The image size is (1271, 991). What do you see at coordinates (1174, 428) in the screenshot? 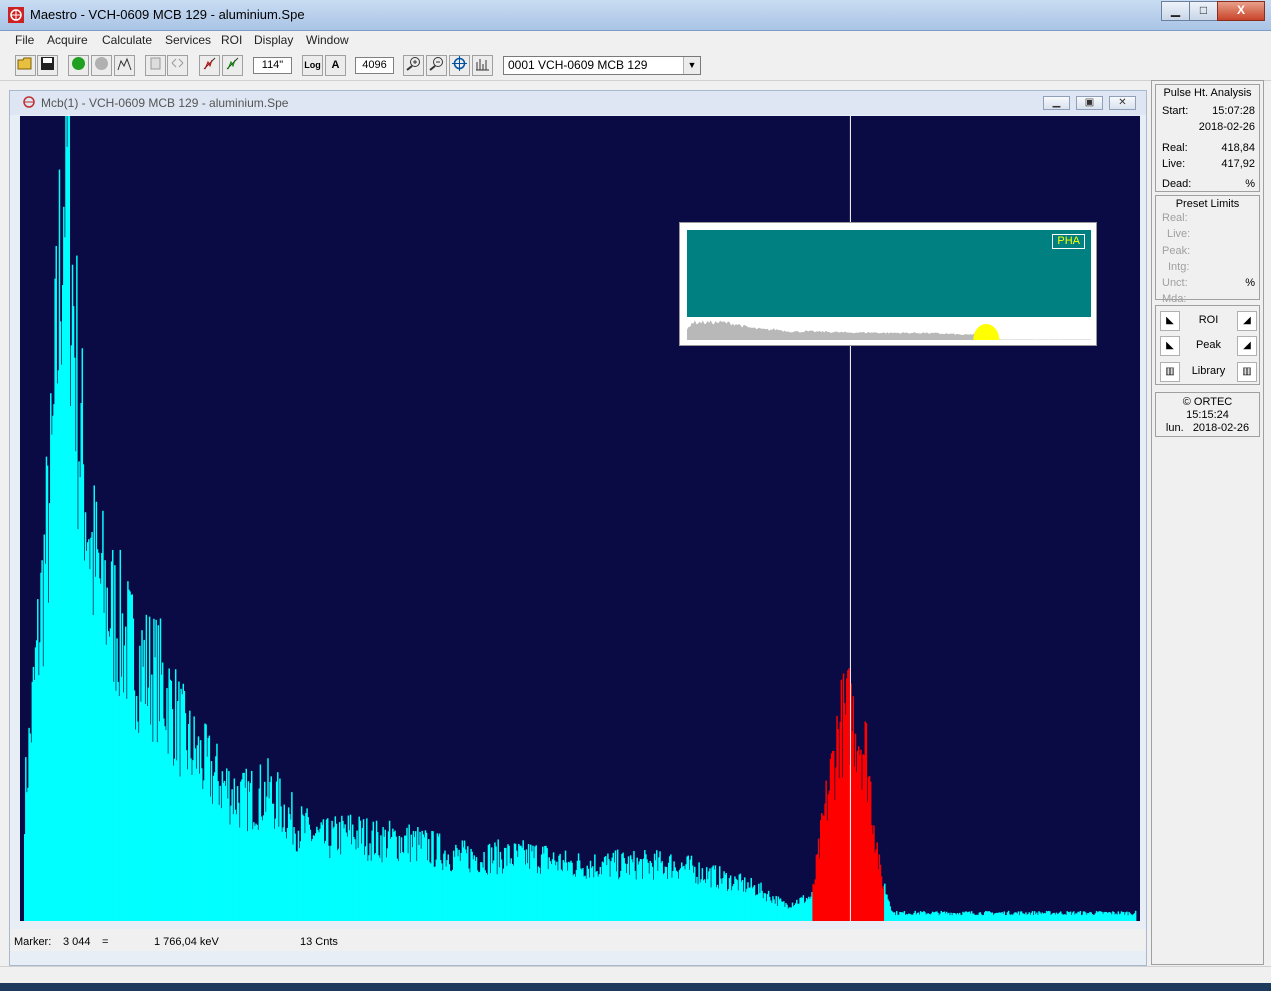
I see `clock-day: lun.` at bounding box center [1174, 428].